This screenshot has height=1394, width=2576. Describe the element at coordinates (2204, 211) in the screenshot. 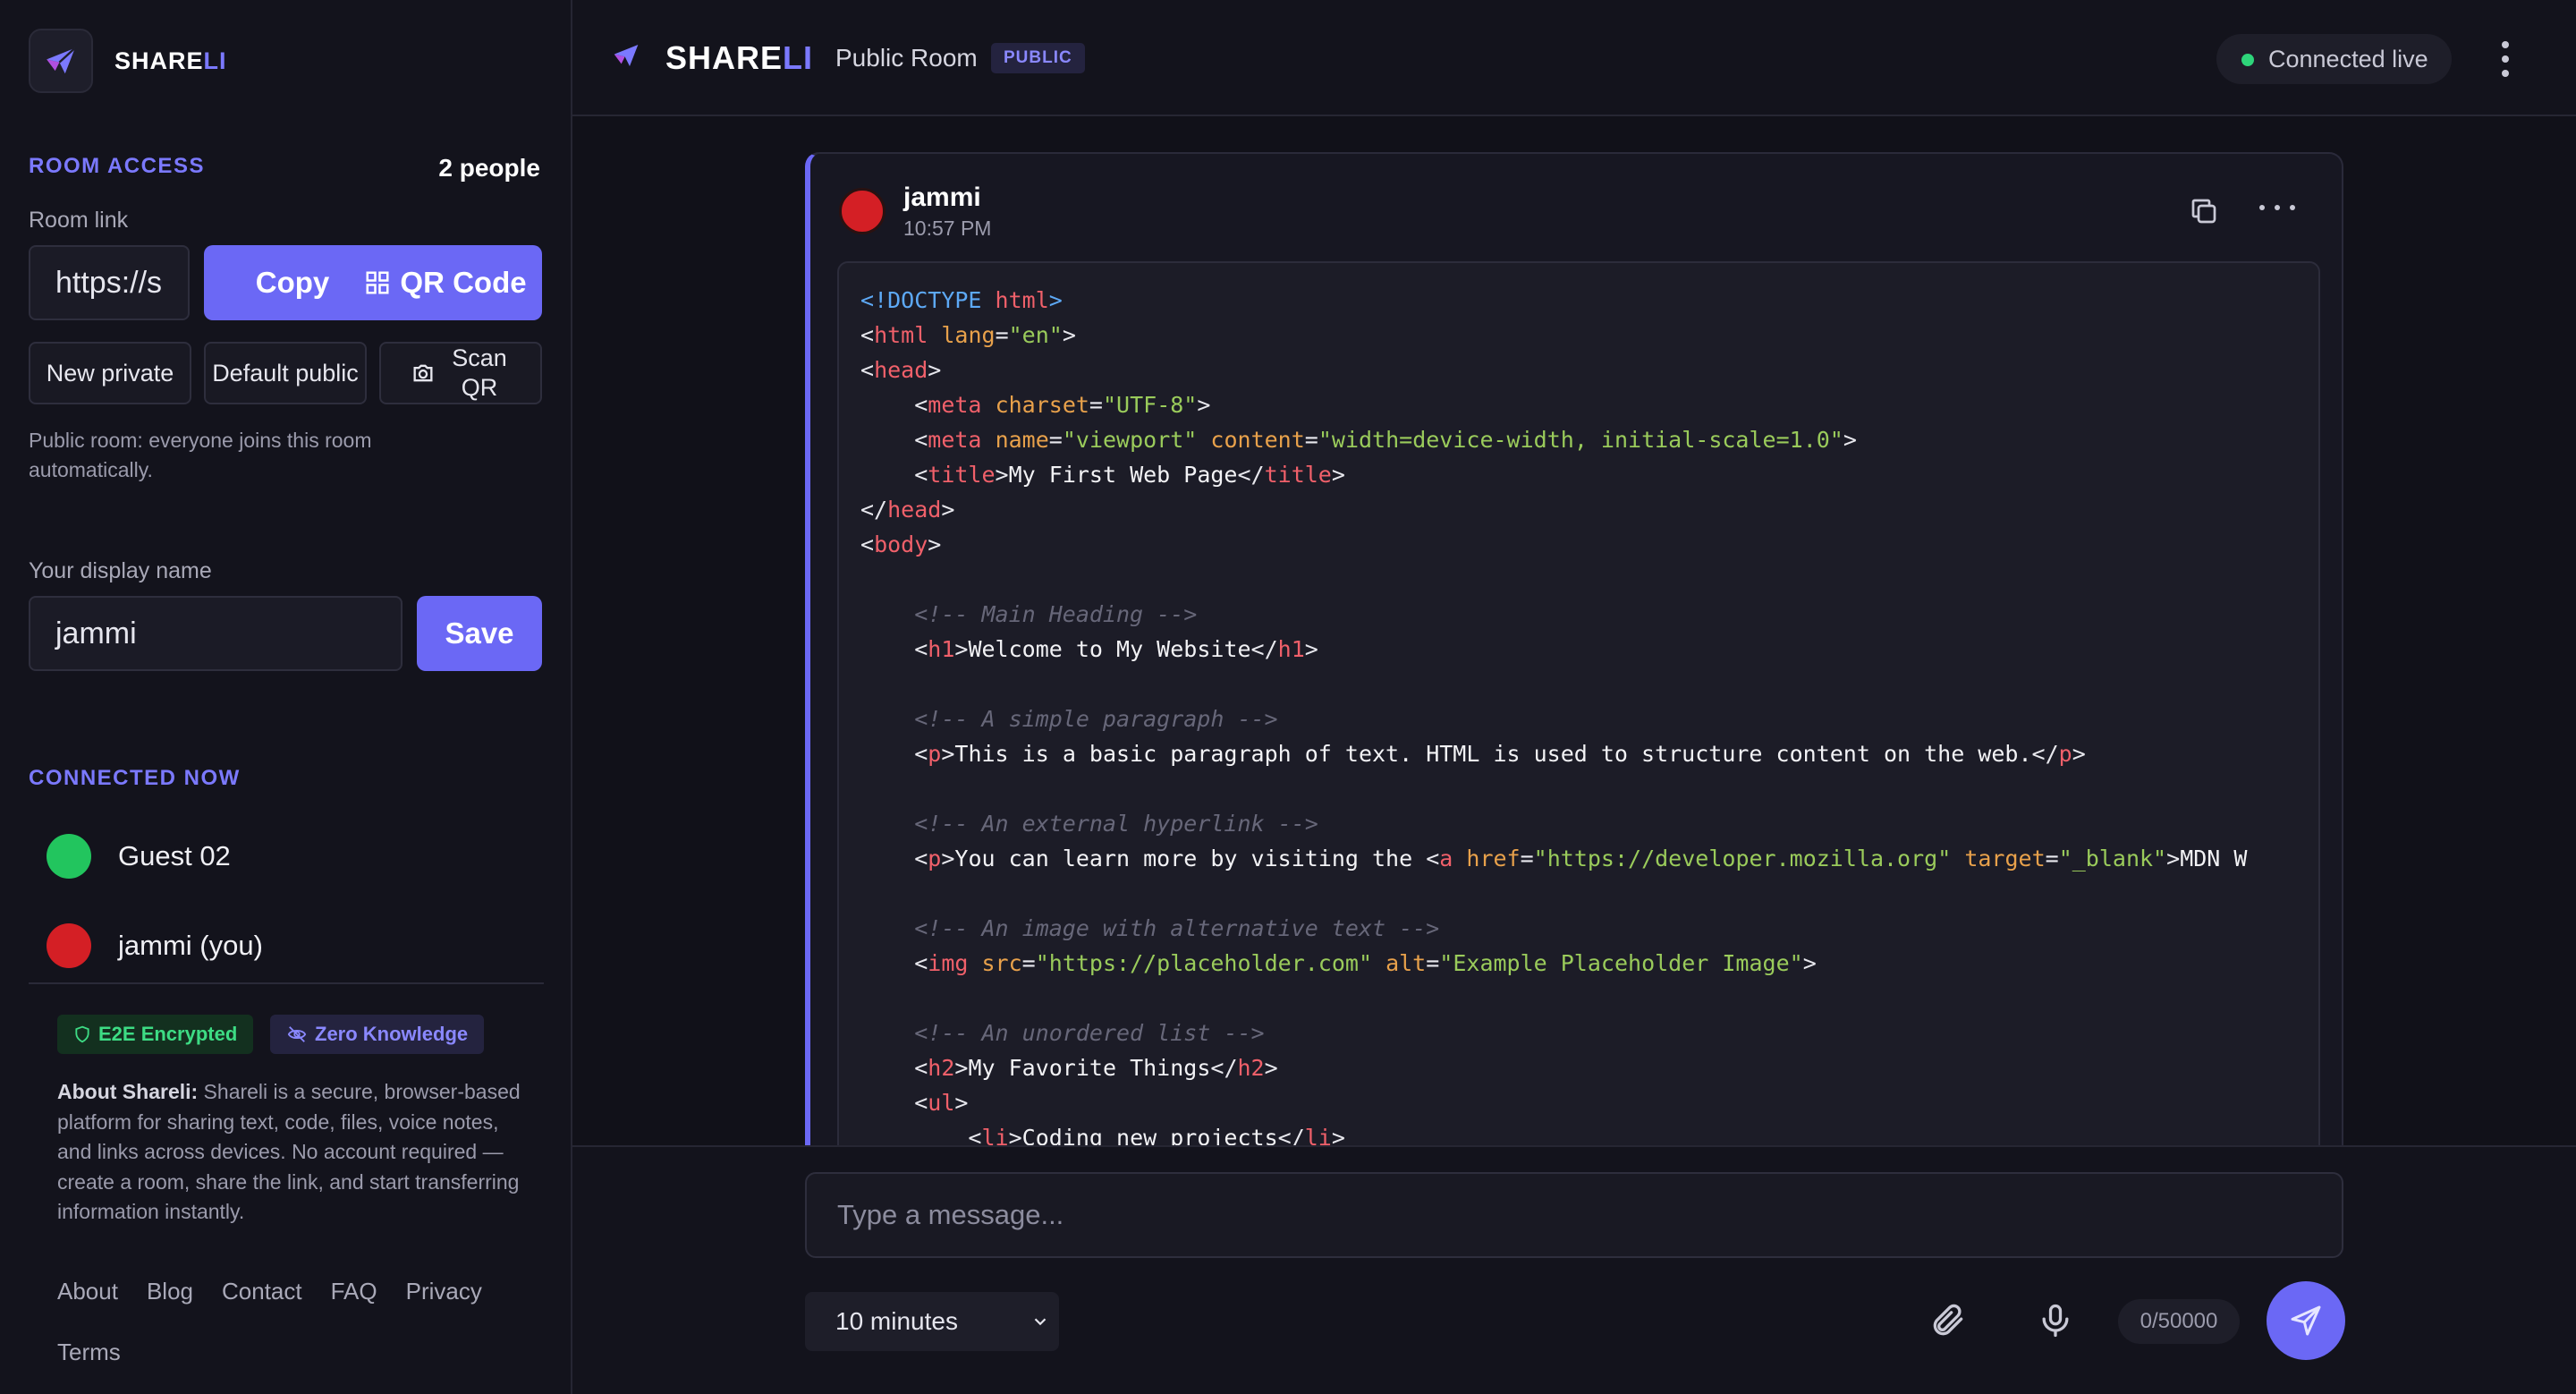

I see `copy-icon` at that location.